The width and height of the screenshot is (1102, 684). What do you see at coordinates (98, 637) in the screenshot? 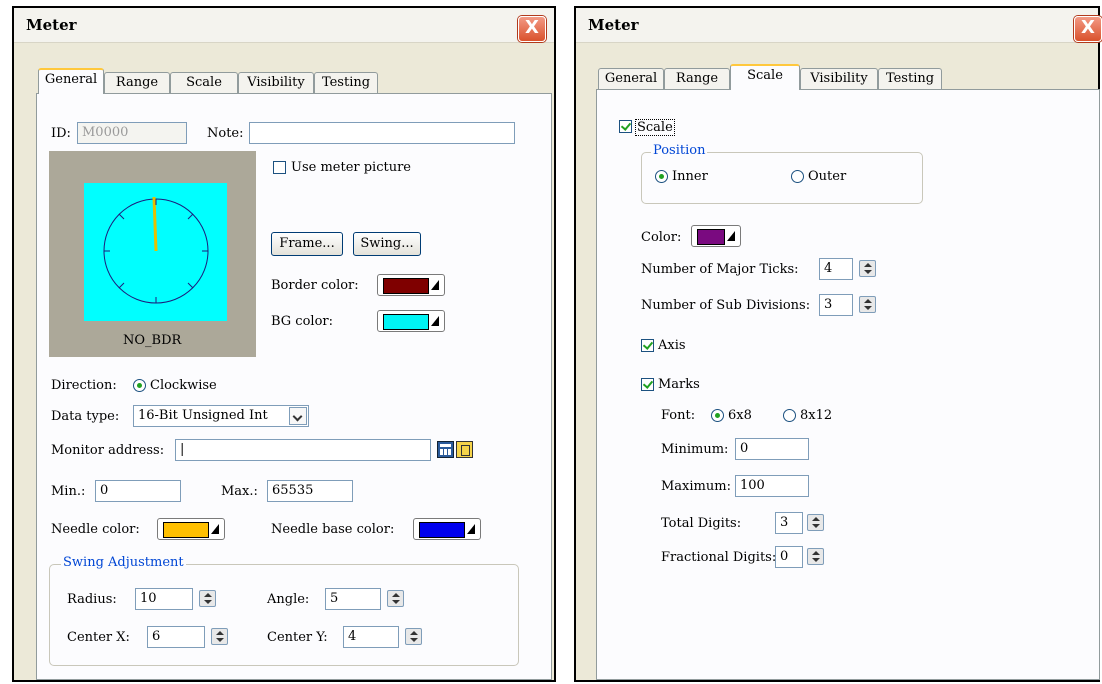
I see `center-x-label: Center X:` at bounding box center [98, 637].